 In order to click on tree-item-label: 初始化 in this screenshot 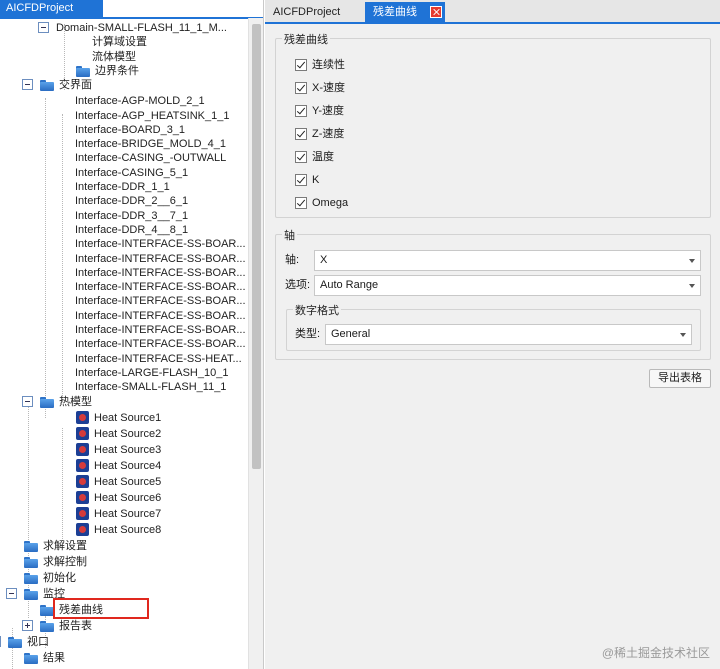, I will do `click(59, 577)`.